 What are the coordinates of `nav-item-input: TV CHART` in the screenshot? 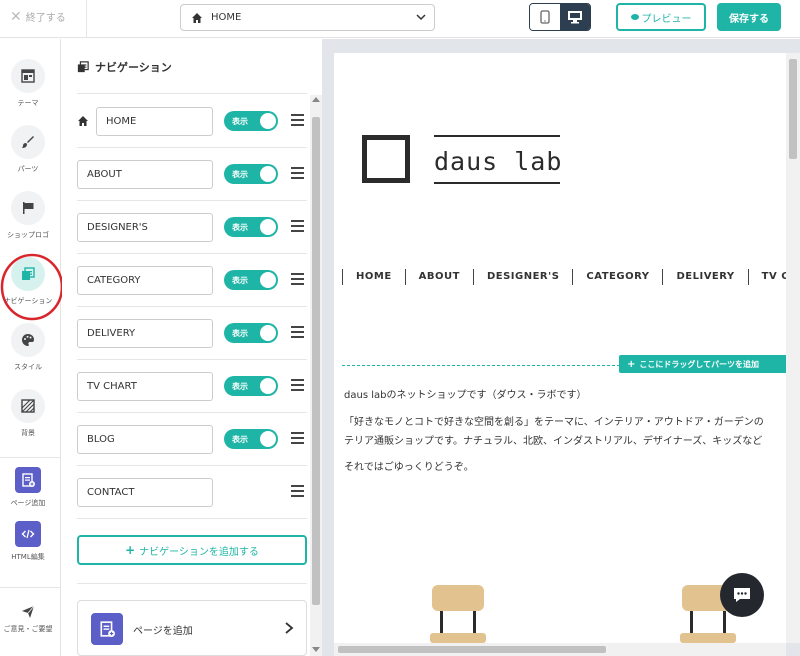 It's located at (145, 386).